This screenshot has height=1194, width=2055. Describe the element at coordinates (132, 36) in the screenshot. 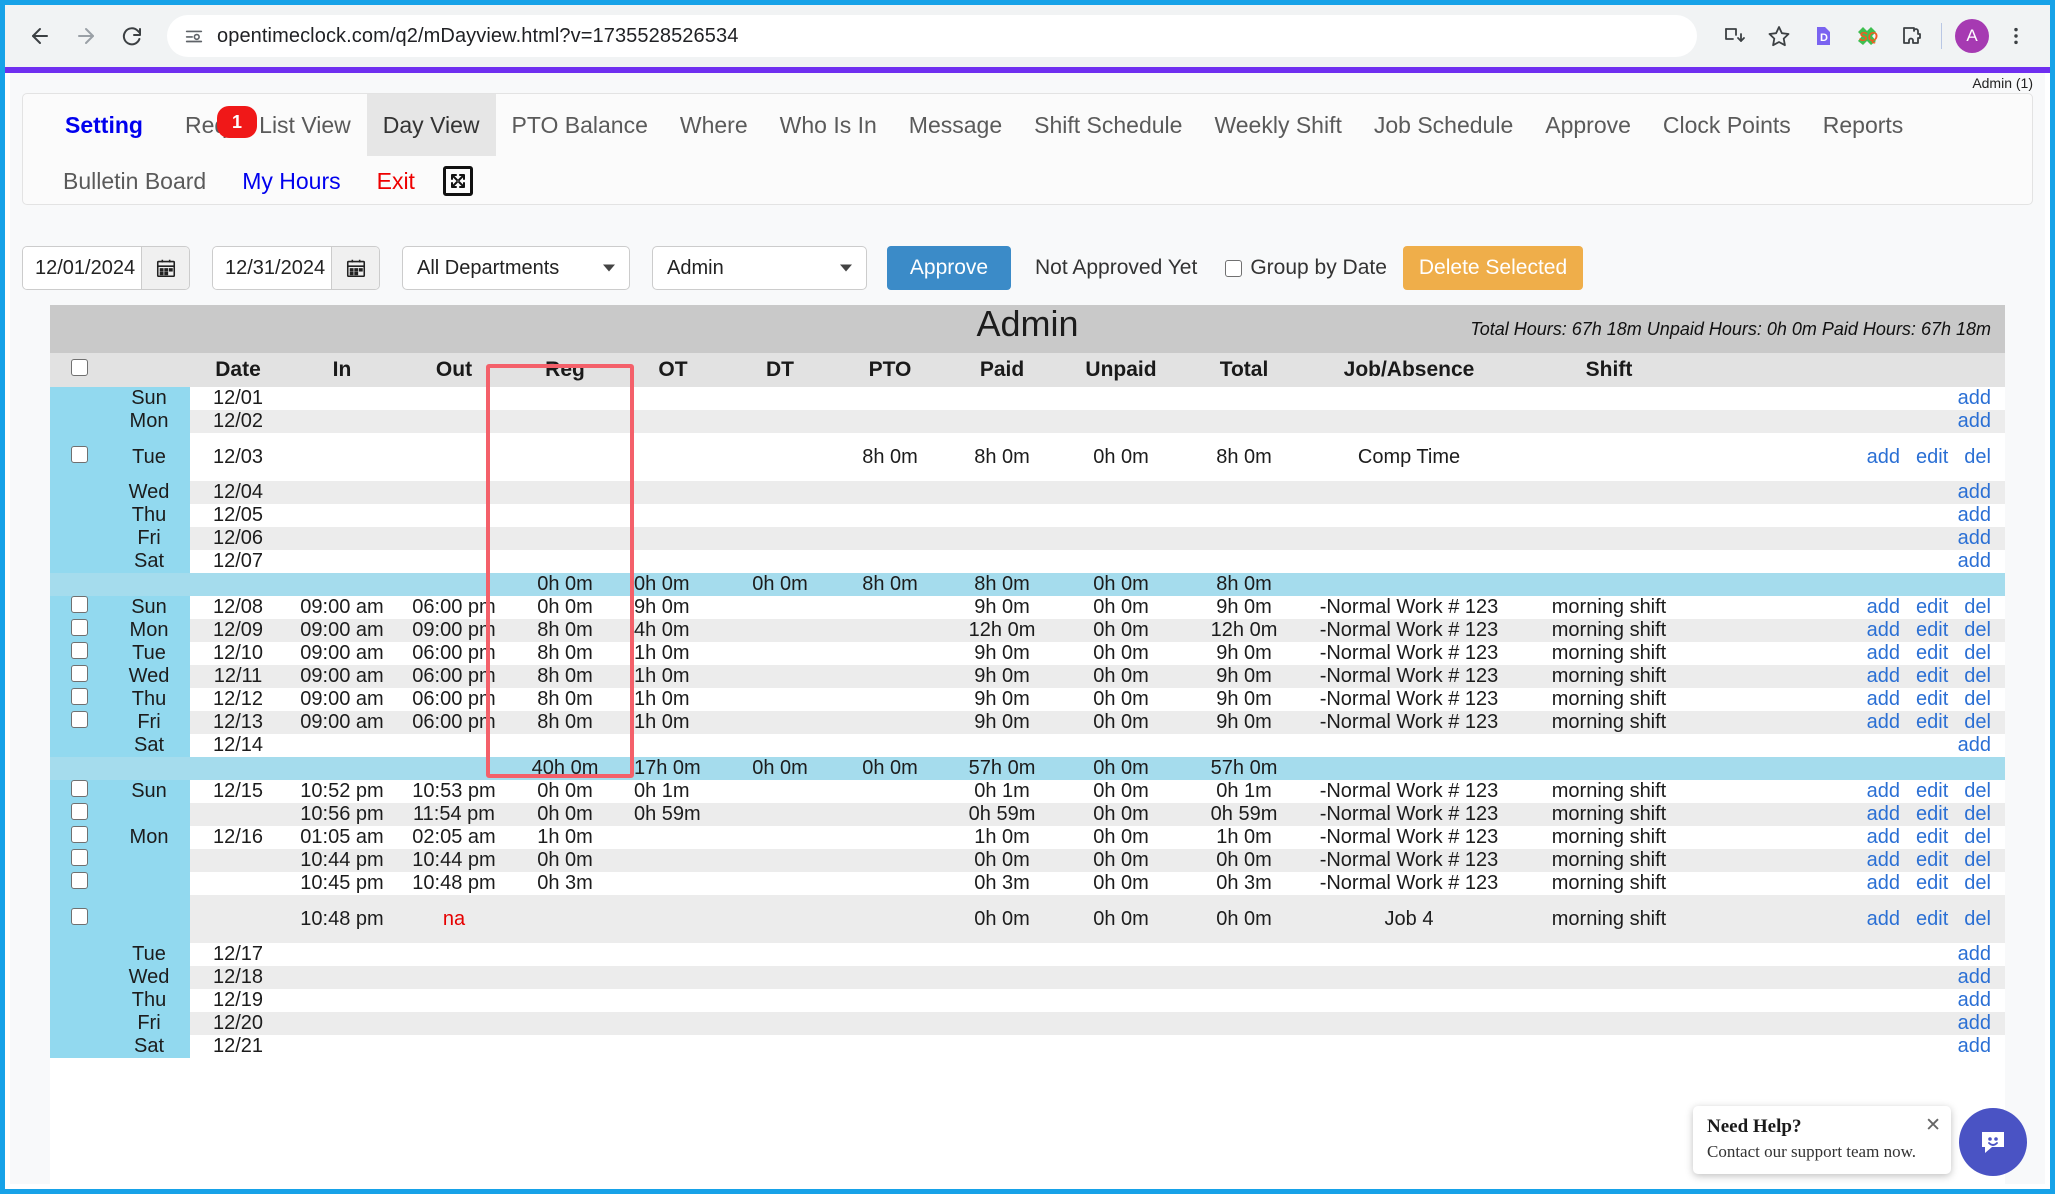

I see `reload-icon` at that location.